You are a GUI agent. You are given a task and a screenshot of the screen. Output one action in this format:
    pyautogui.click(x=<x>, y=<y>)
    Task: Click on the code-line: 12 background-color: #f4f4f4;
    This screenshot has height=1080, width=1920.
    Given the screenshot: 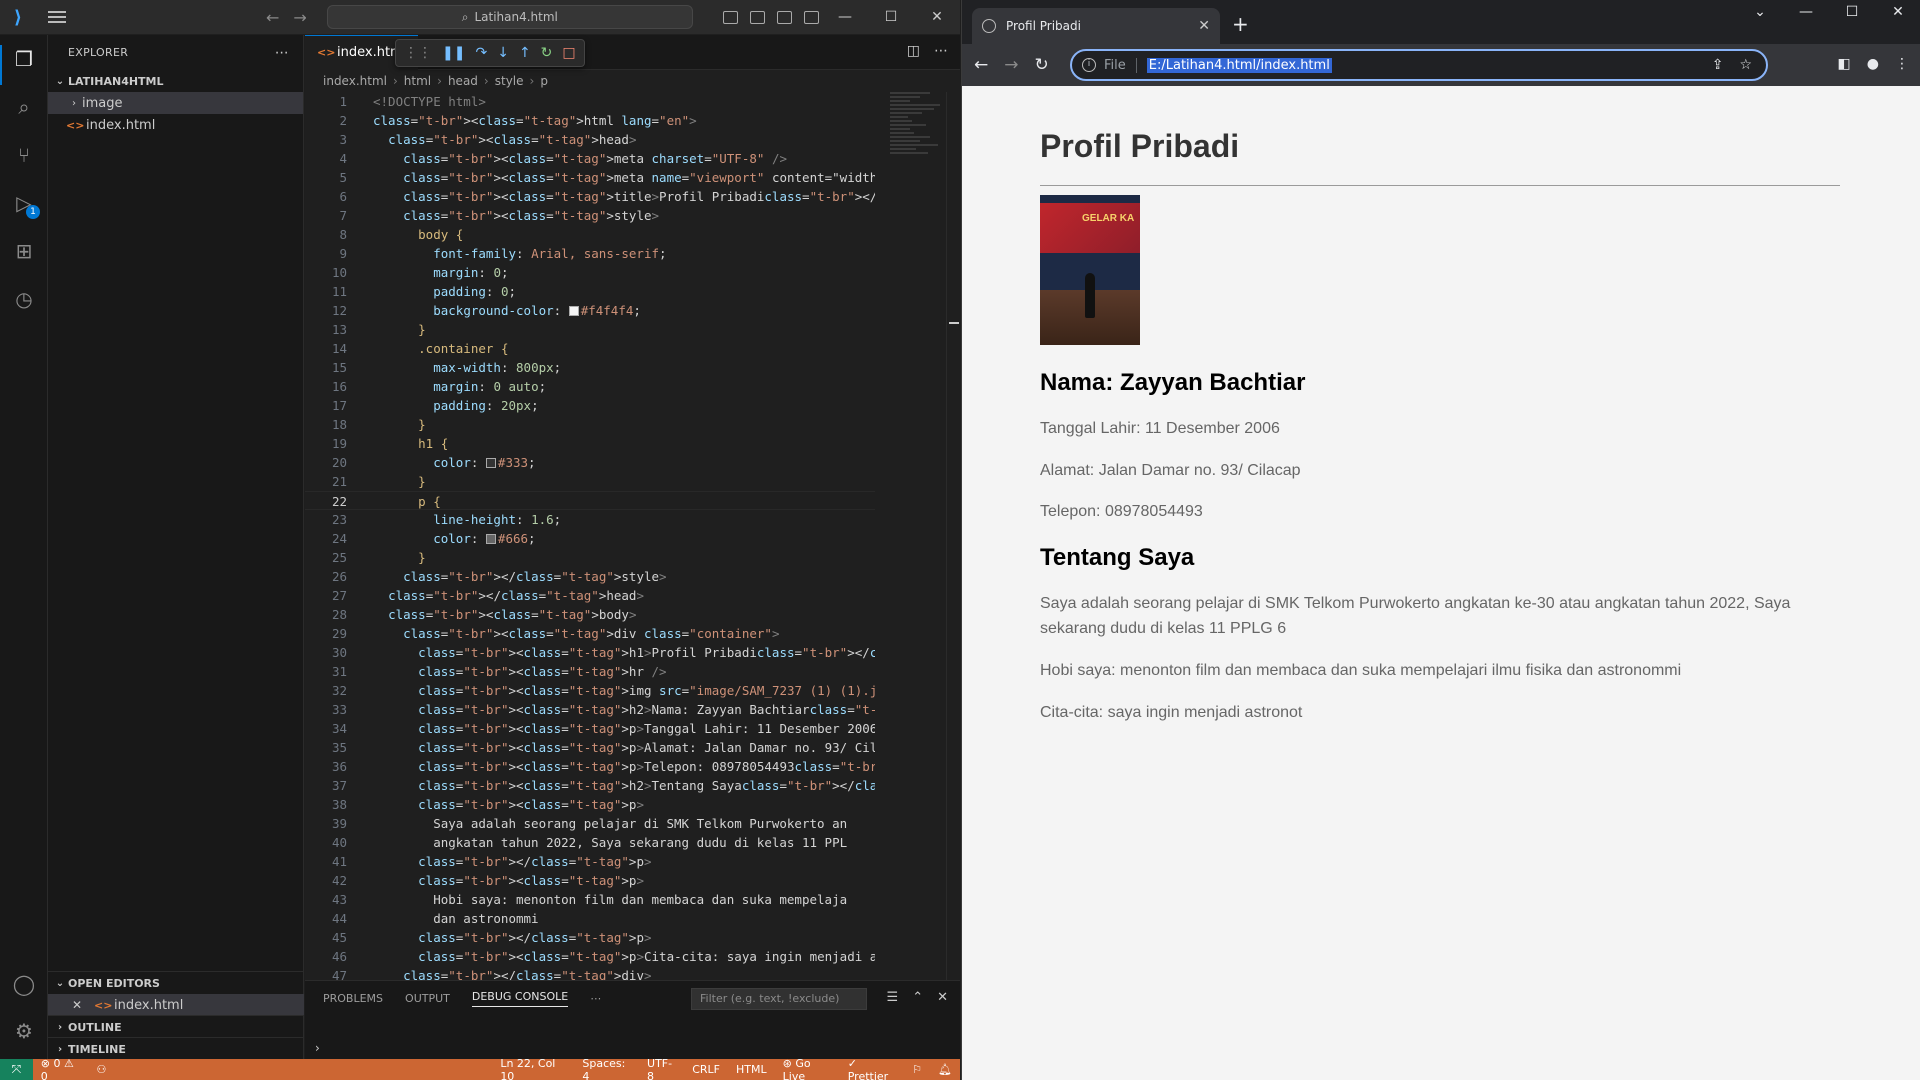 What is the action you would take?
    pyautogui.click(x=590, y=310)
    